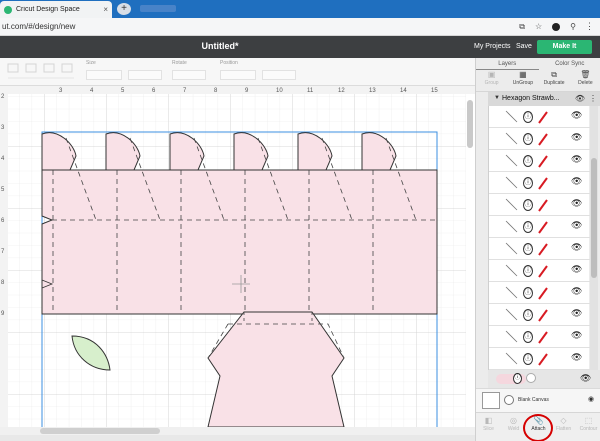 The image size is (600, 441). Describe the element at coordinates (403, 91) in the screenshot. I see `ruler-tick-label: 14` at that location.